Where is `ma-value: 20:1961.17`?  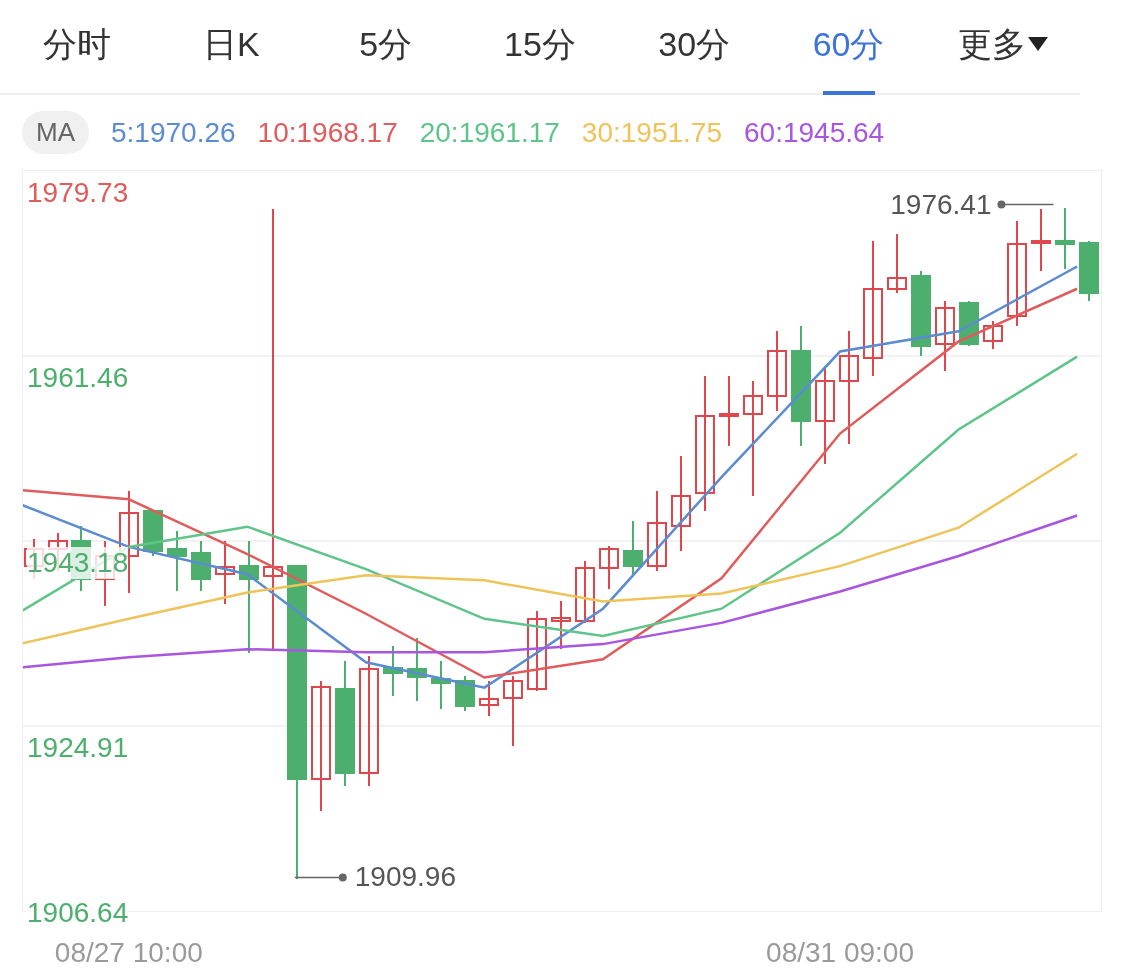
ma-value: 20:1961.17 is located at coordinates (489, 132).